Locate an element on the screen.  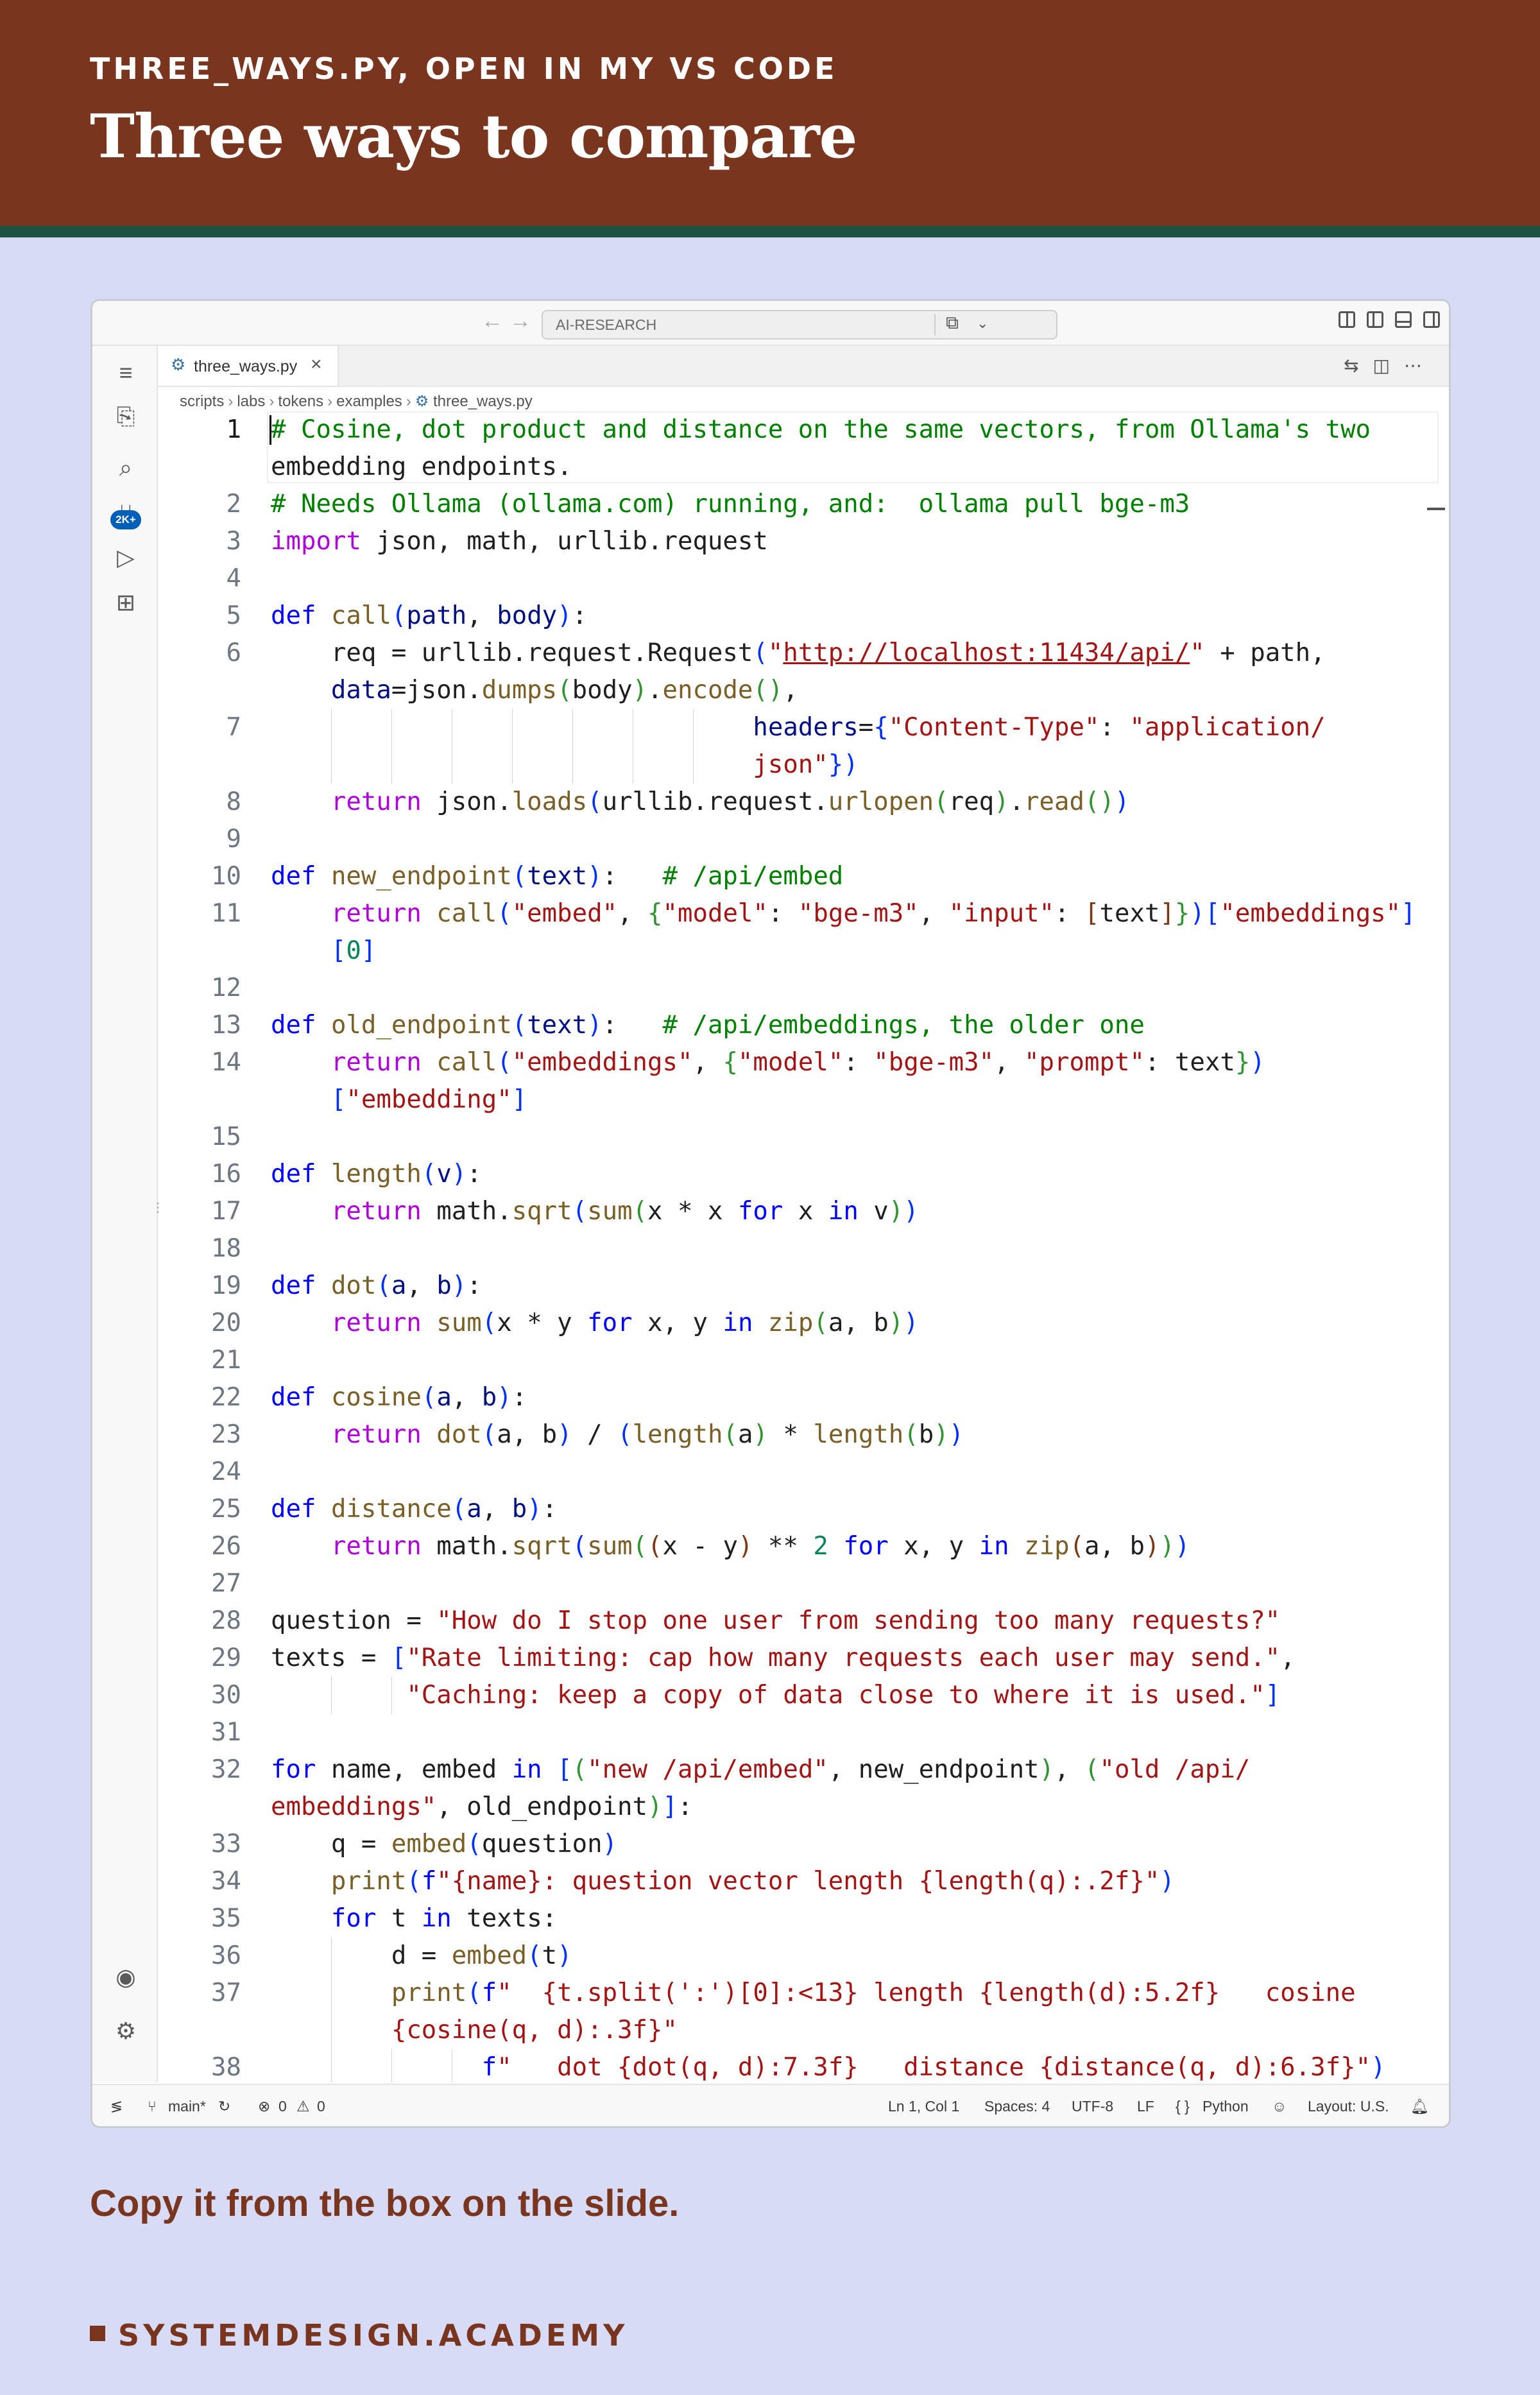
code-text: headers={"Content-Type": "application/ is located at coordinates (1039, 727).